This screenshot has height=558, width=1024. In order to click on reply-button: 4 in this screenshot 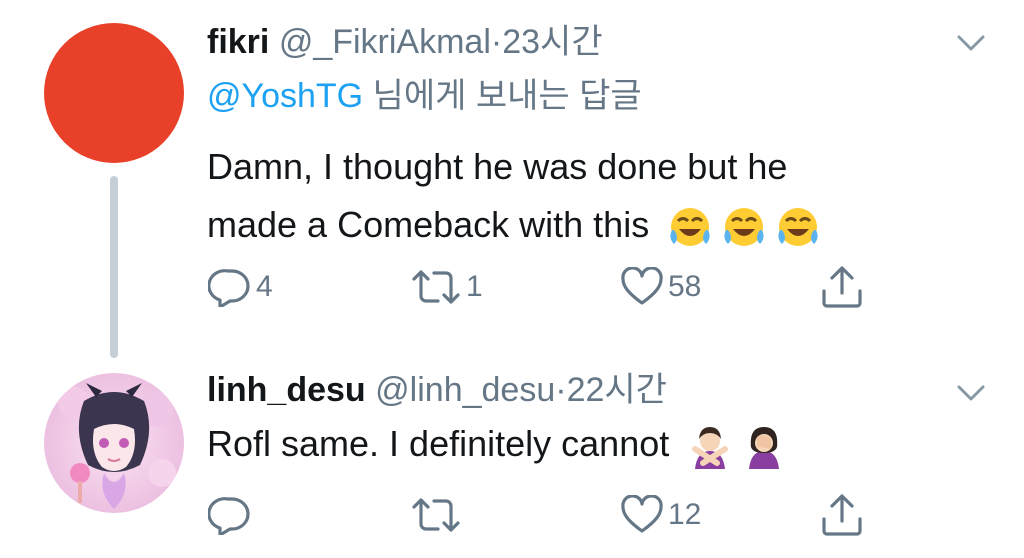, I will do `click(240, 287)`.